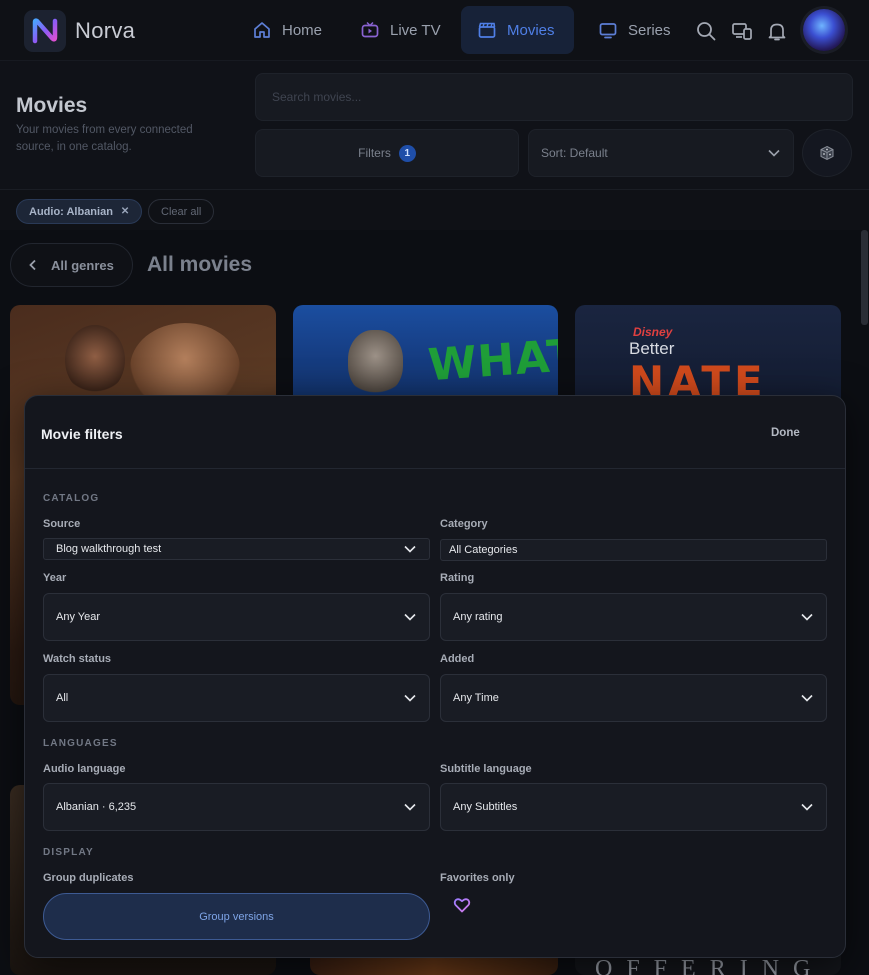 This screenshot has width=869, height=975. I want to click on subtitle-language-label: Subtitle language, so click(486, 769).